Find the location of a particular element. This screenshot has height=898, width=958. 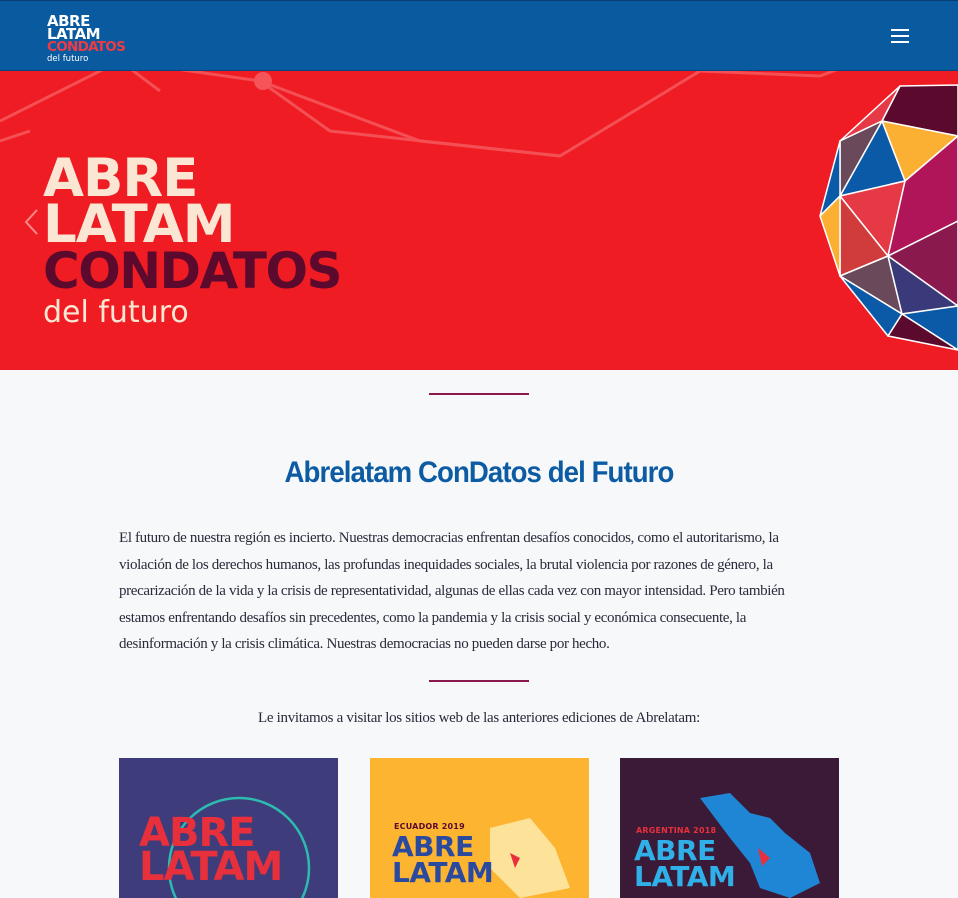

logo-line-4: del futuro is located at coordinates (68, 59).